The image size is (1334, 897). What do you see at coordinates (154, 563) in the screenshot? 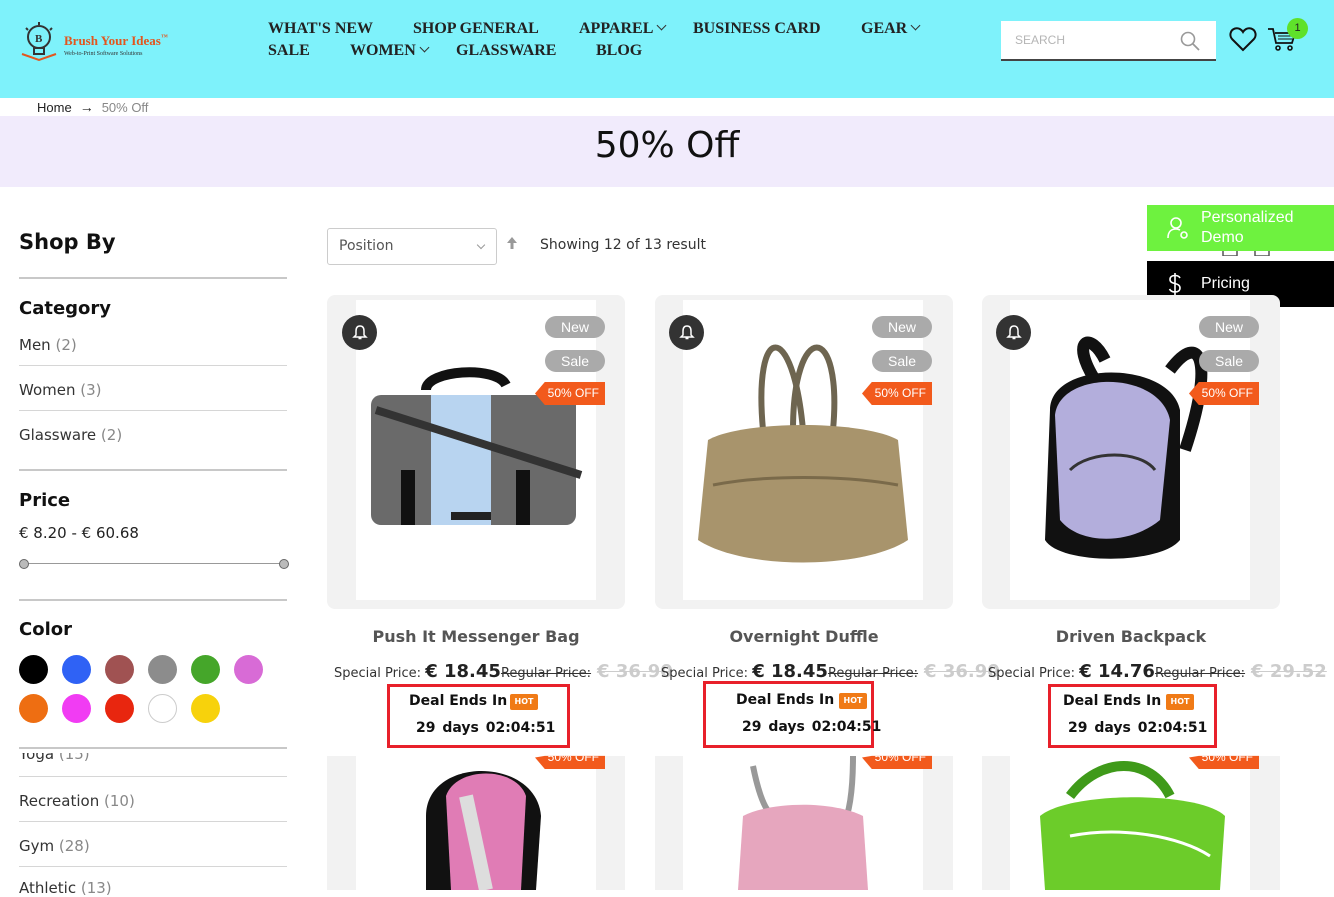
I see `price-slider-track` at bounding box center [154, 563].